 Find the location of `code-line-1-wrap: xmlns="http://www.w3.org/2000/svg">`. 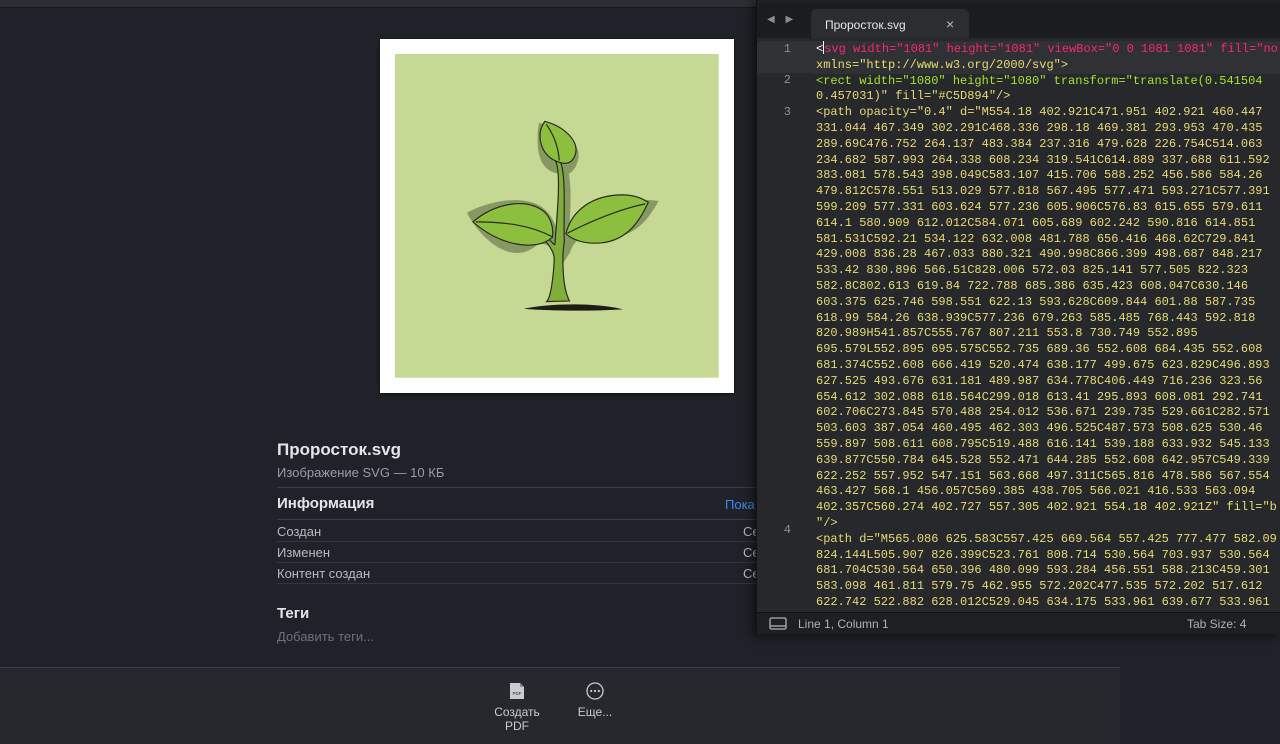

code-line-1-wrap: xmlns="http://www.w3.org/2000/svg"> is located at coordinates (1045, 65).